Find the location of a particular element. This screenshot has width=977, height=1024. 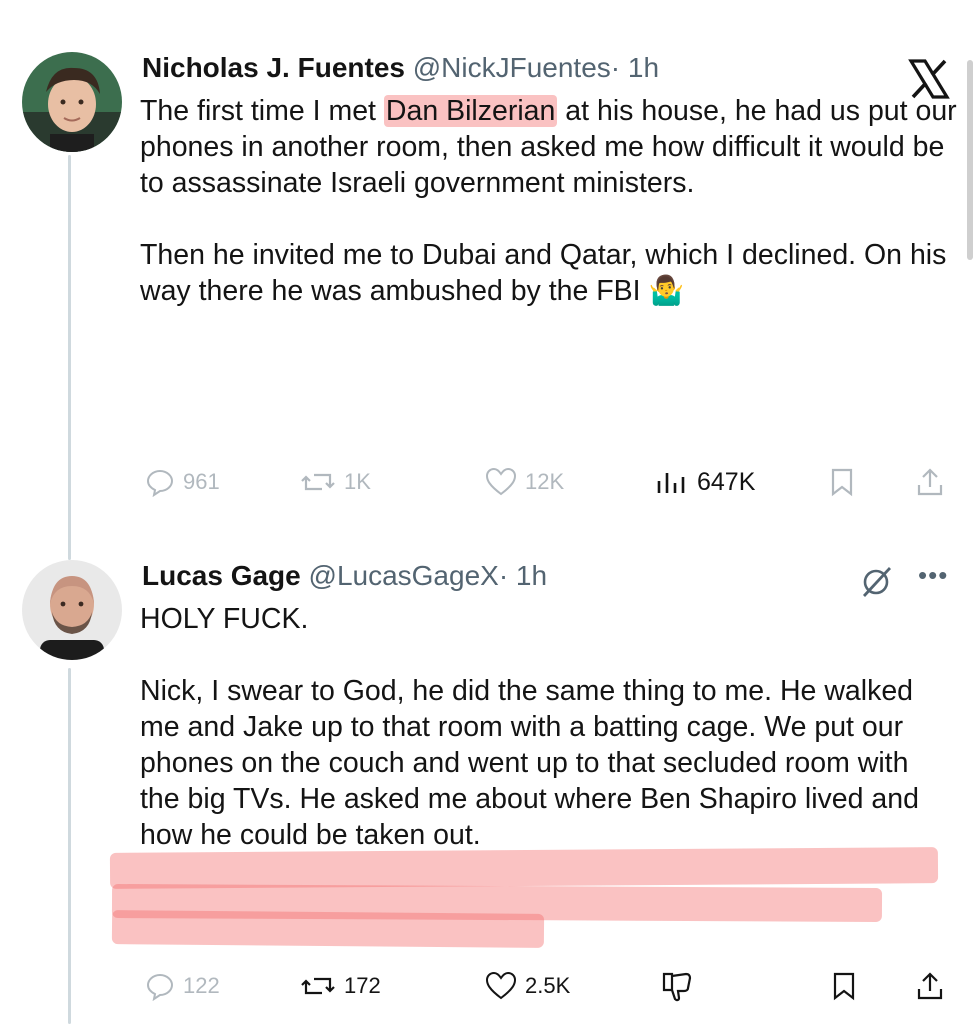

repost-count: 1K is located at coordinates (357, 481).